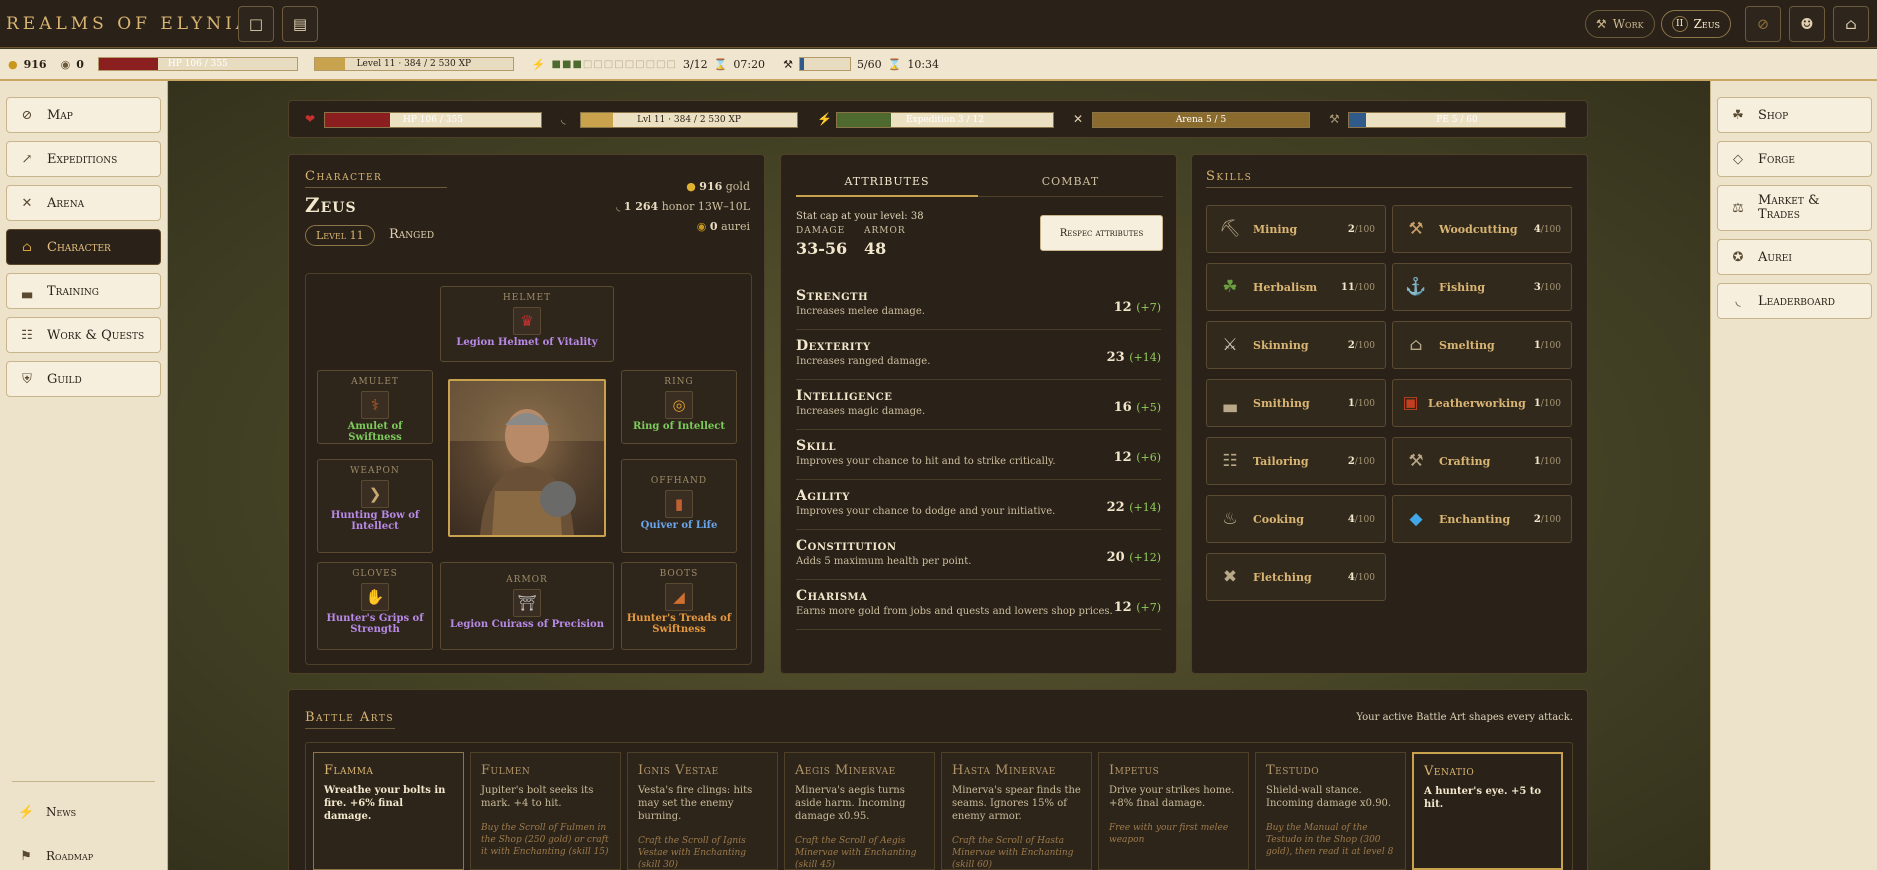 This screenshot has height=870, width=1877. Describe the element at coordinates (83, 247) in the screenshot. I see `nav_left-character: ⌂ Character` at that location.